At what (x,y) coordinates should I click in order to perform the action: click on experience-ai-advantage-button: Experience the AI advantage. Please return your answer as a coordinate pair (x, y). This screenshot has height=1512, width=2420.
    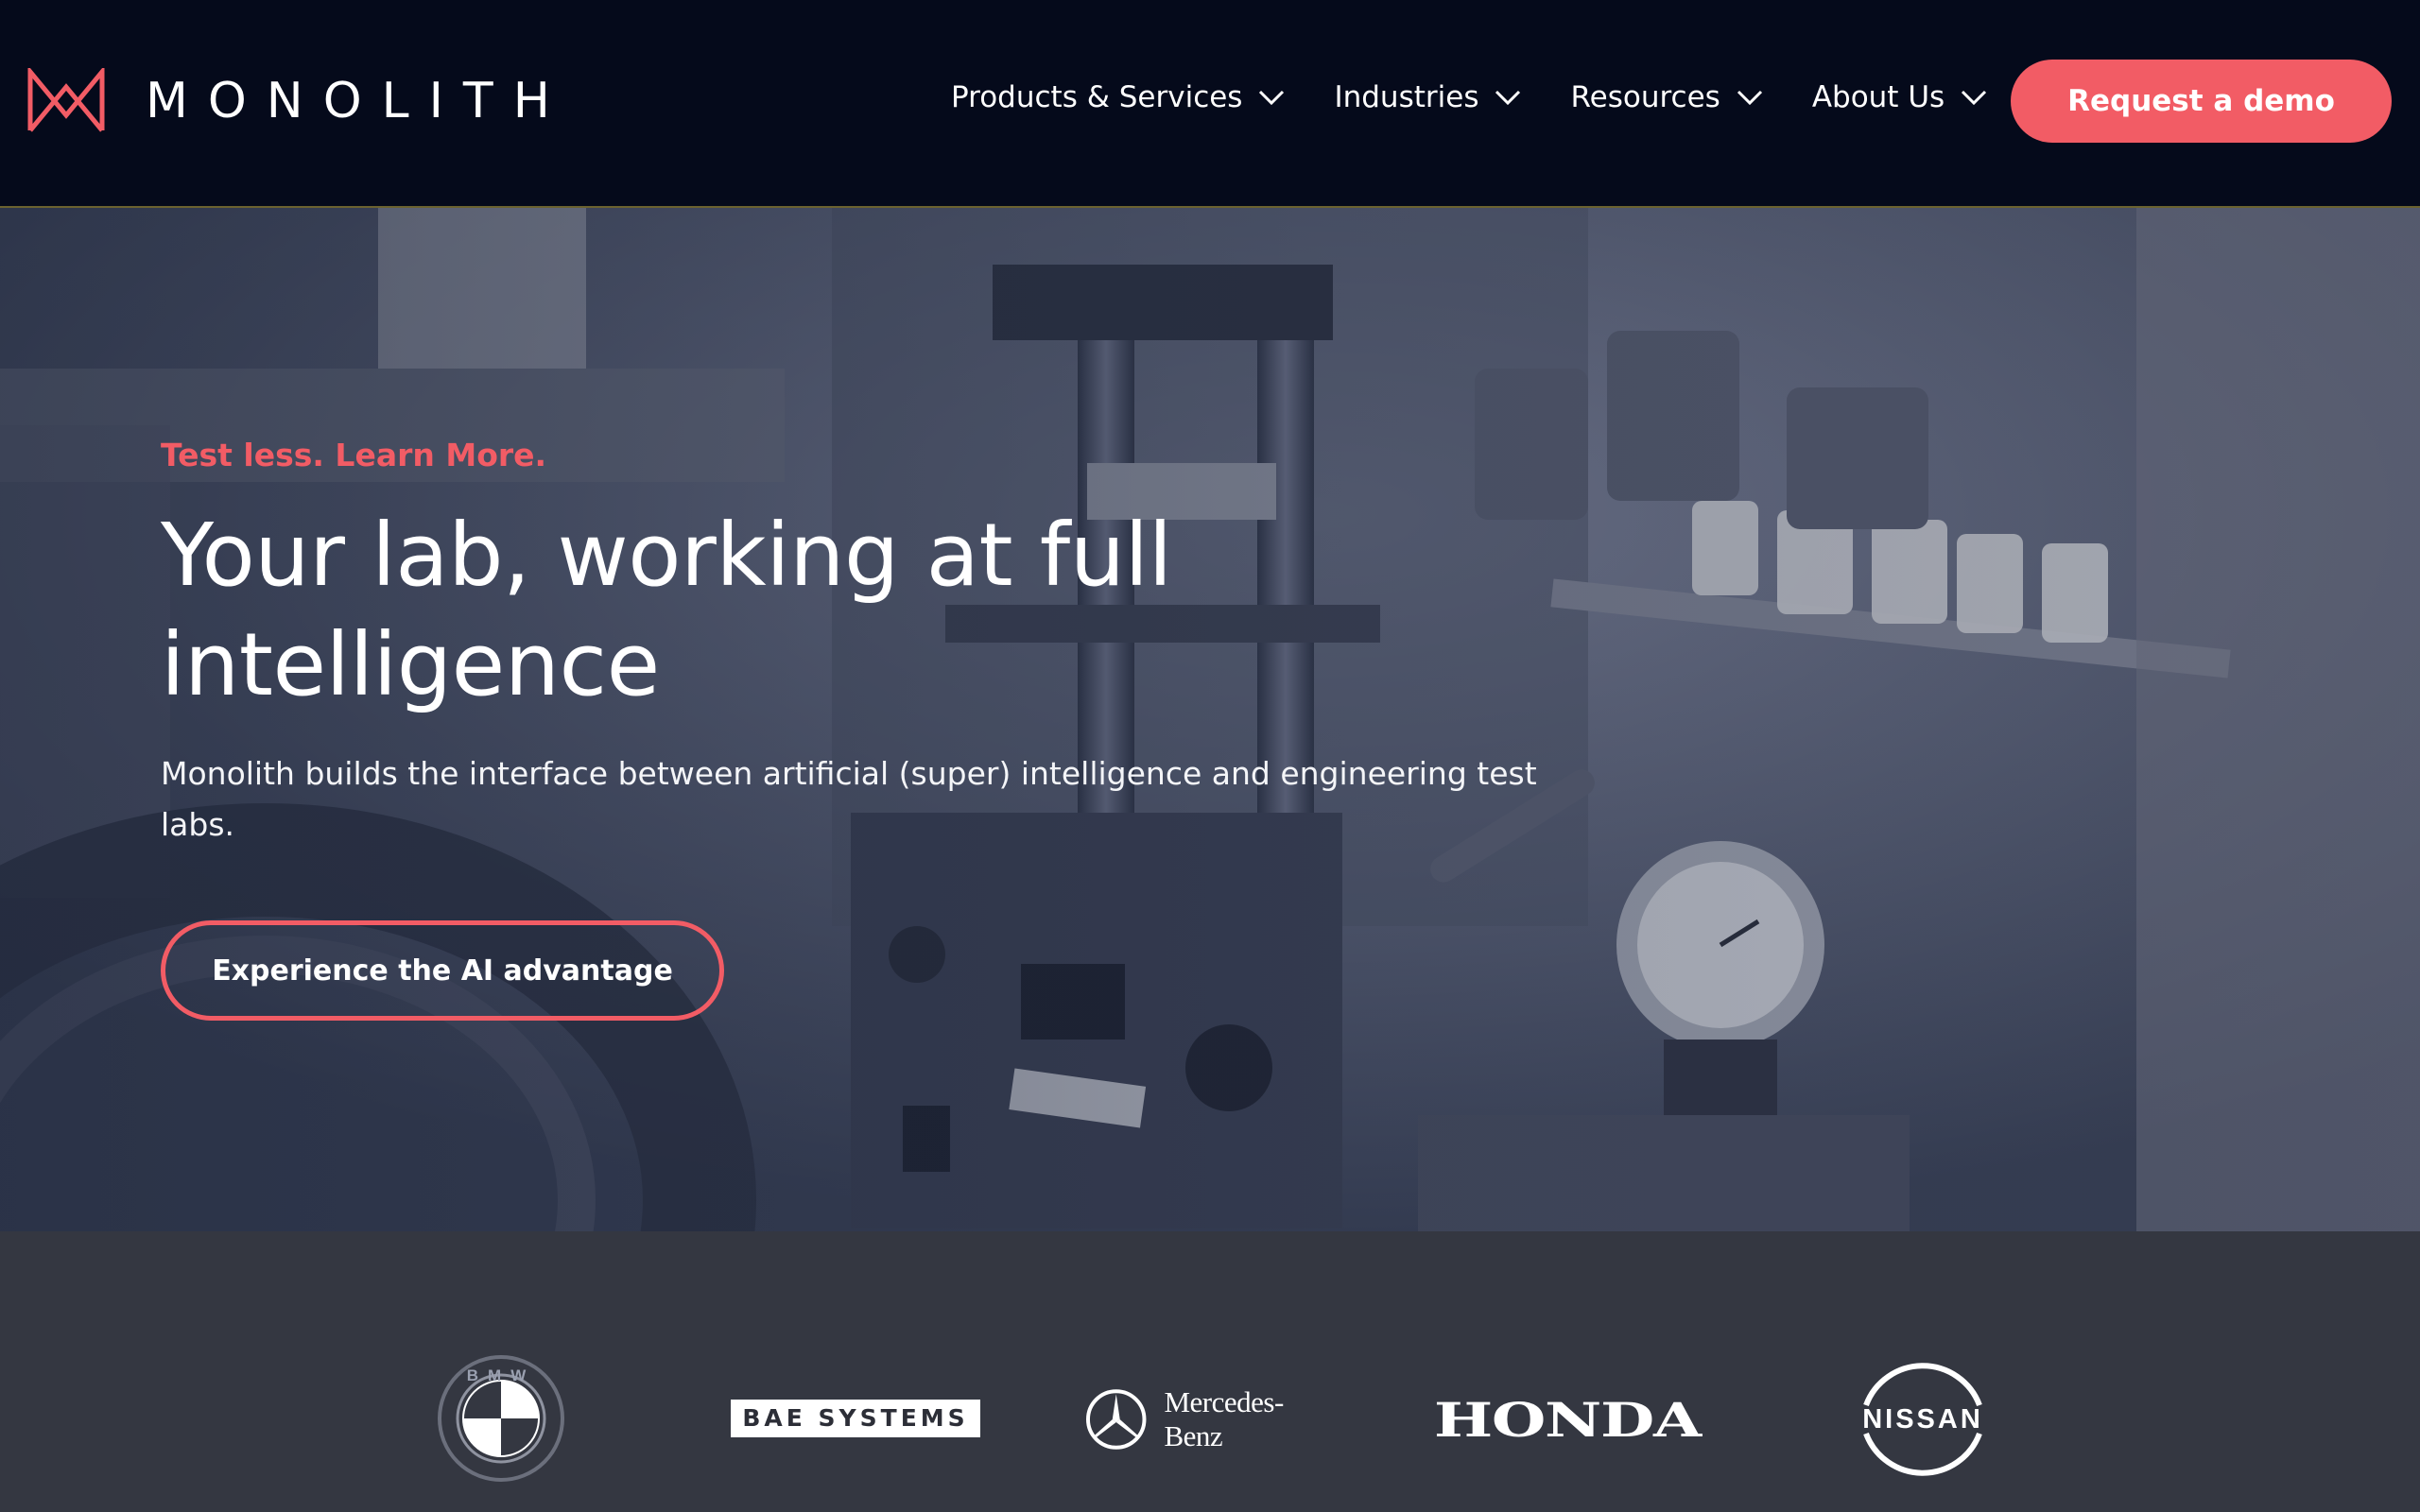
    Looking at the image, I should click on (442, 970).